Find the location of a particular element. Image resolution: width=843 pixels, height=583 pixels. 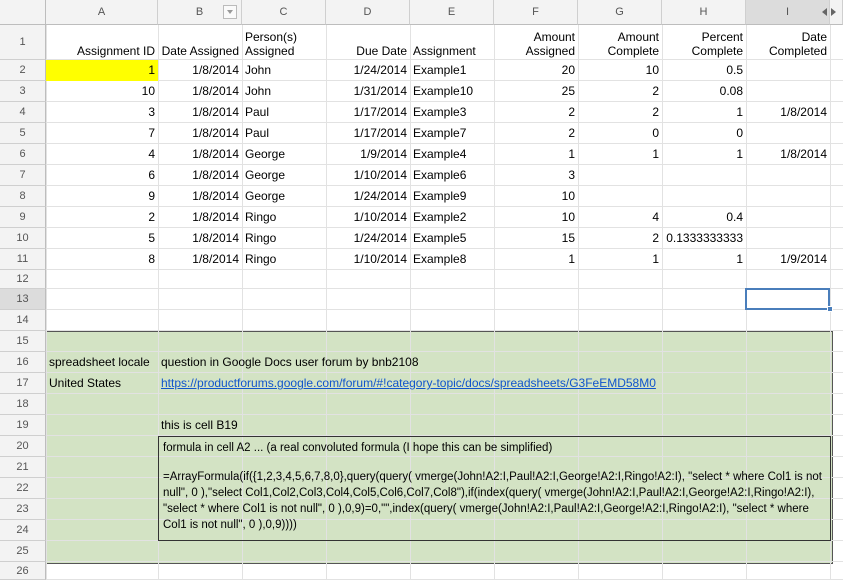

cell-g5: 0 is located at coordinates (620, 133).